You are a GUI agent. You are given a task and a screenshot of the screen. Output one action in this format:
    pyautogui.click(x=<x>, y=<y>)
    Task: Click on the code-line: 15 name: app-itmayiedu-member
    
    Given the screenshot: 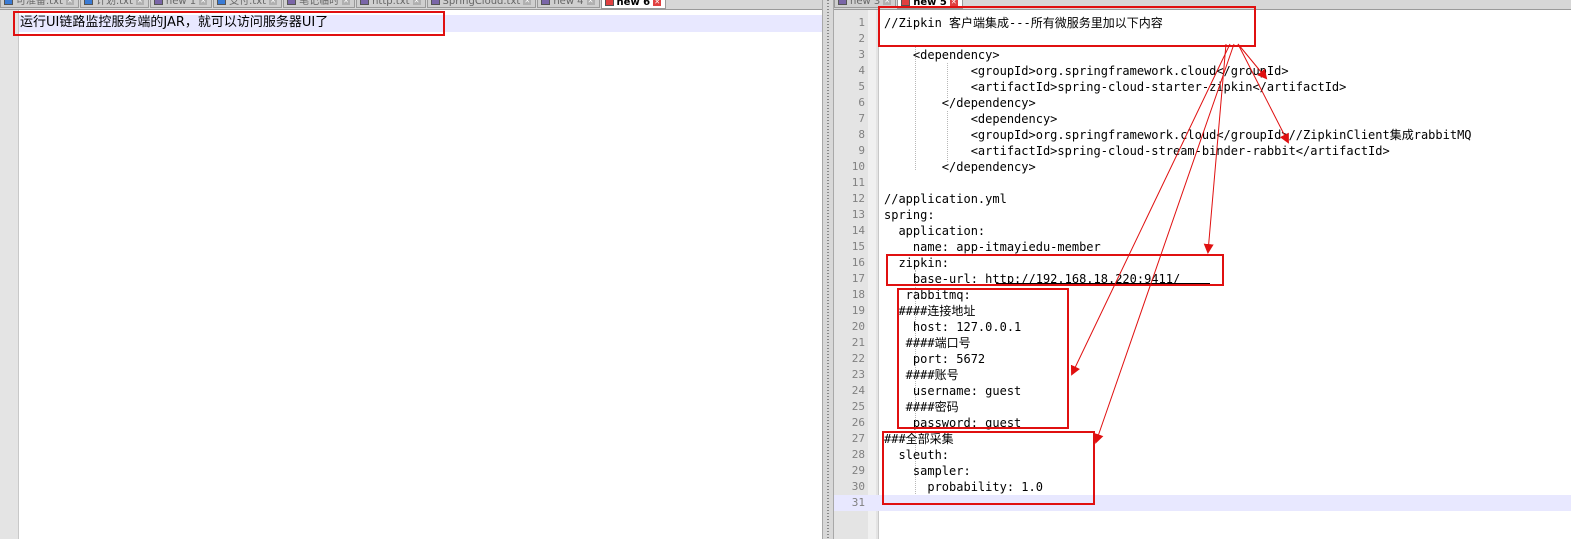 What is the action you would take?
    pyautogui.click(x=1202, y=247)
    